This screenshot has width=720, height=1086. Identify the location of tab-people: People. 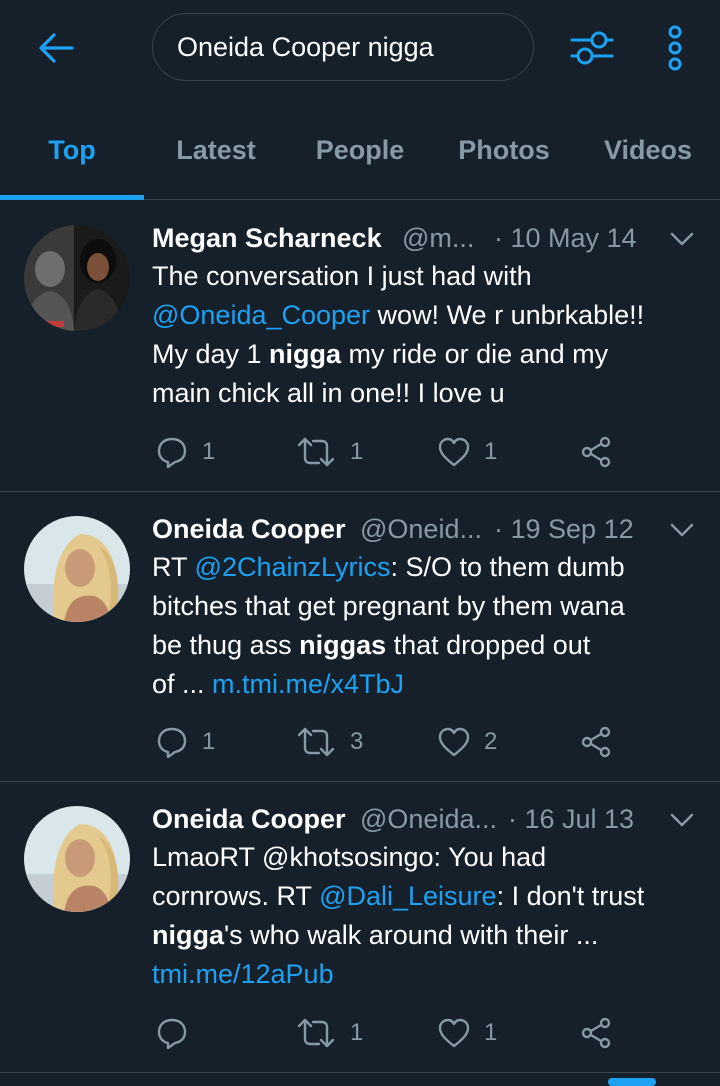
(360, 150).